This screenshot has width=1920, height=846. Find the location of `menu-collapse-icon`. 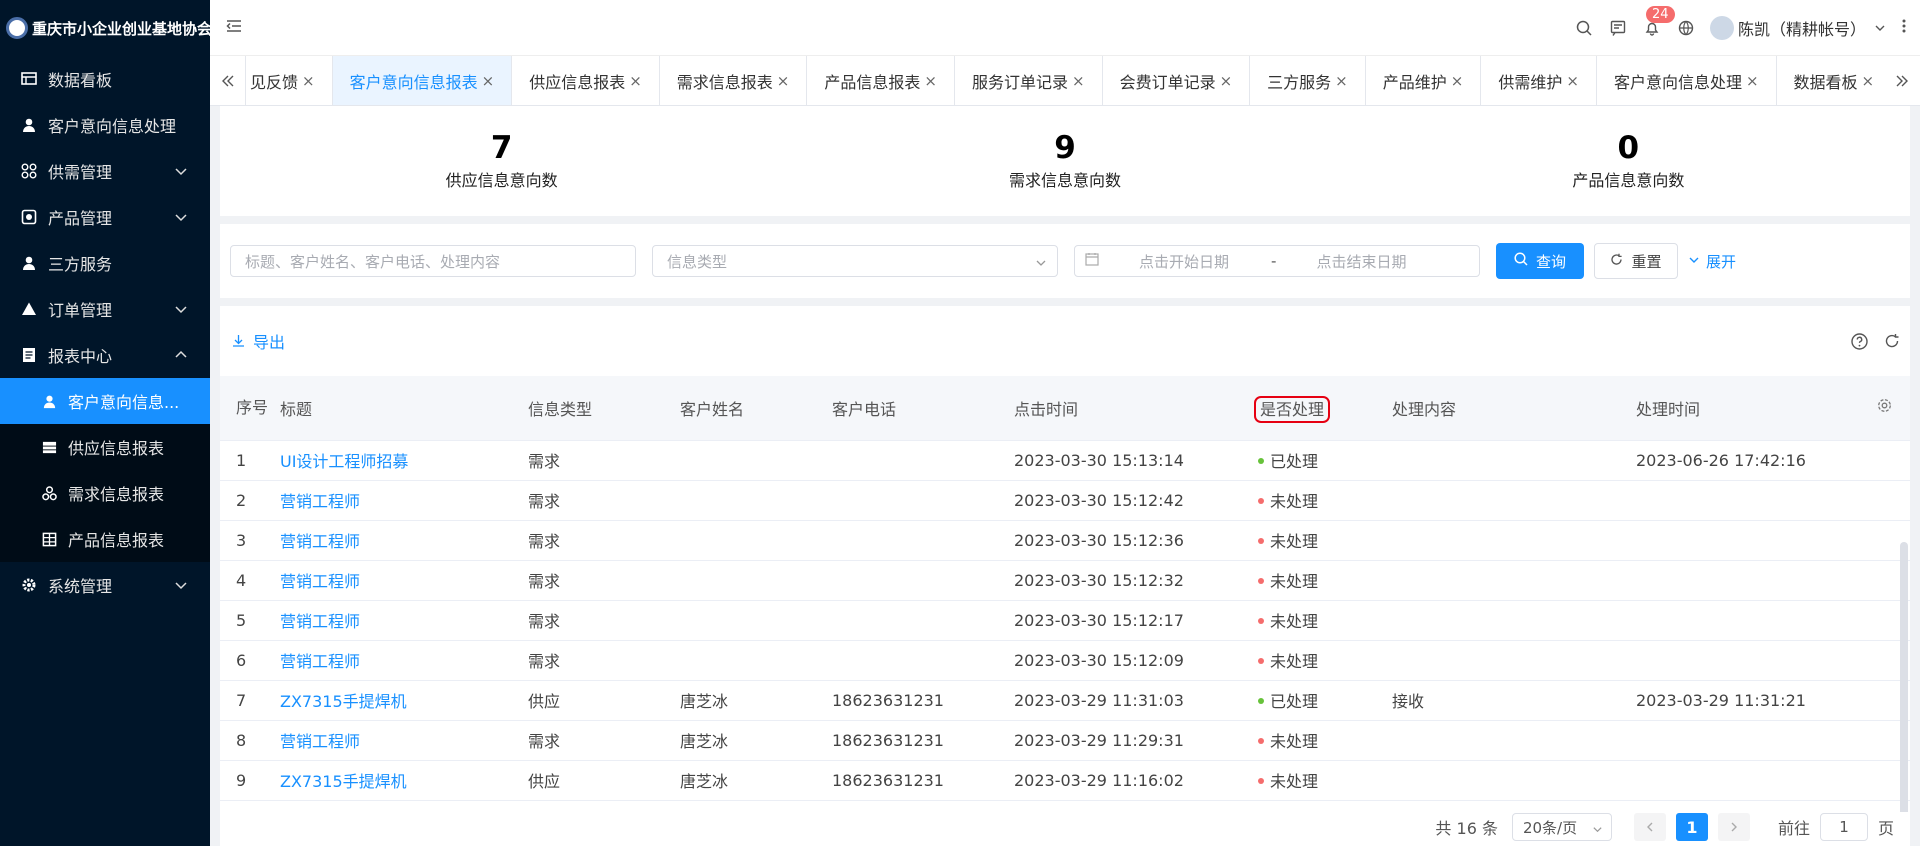

menu-collapse-icon is located at coordinates (234, 28).